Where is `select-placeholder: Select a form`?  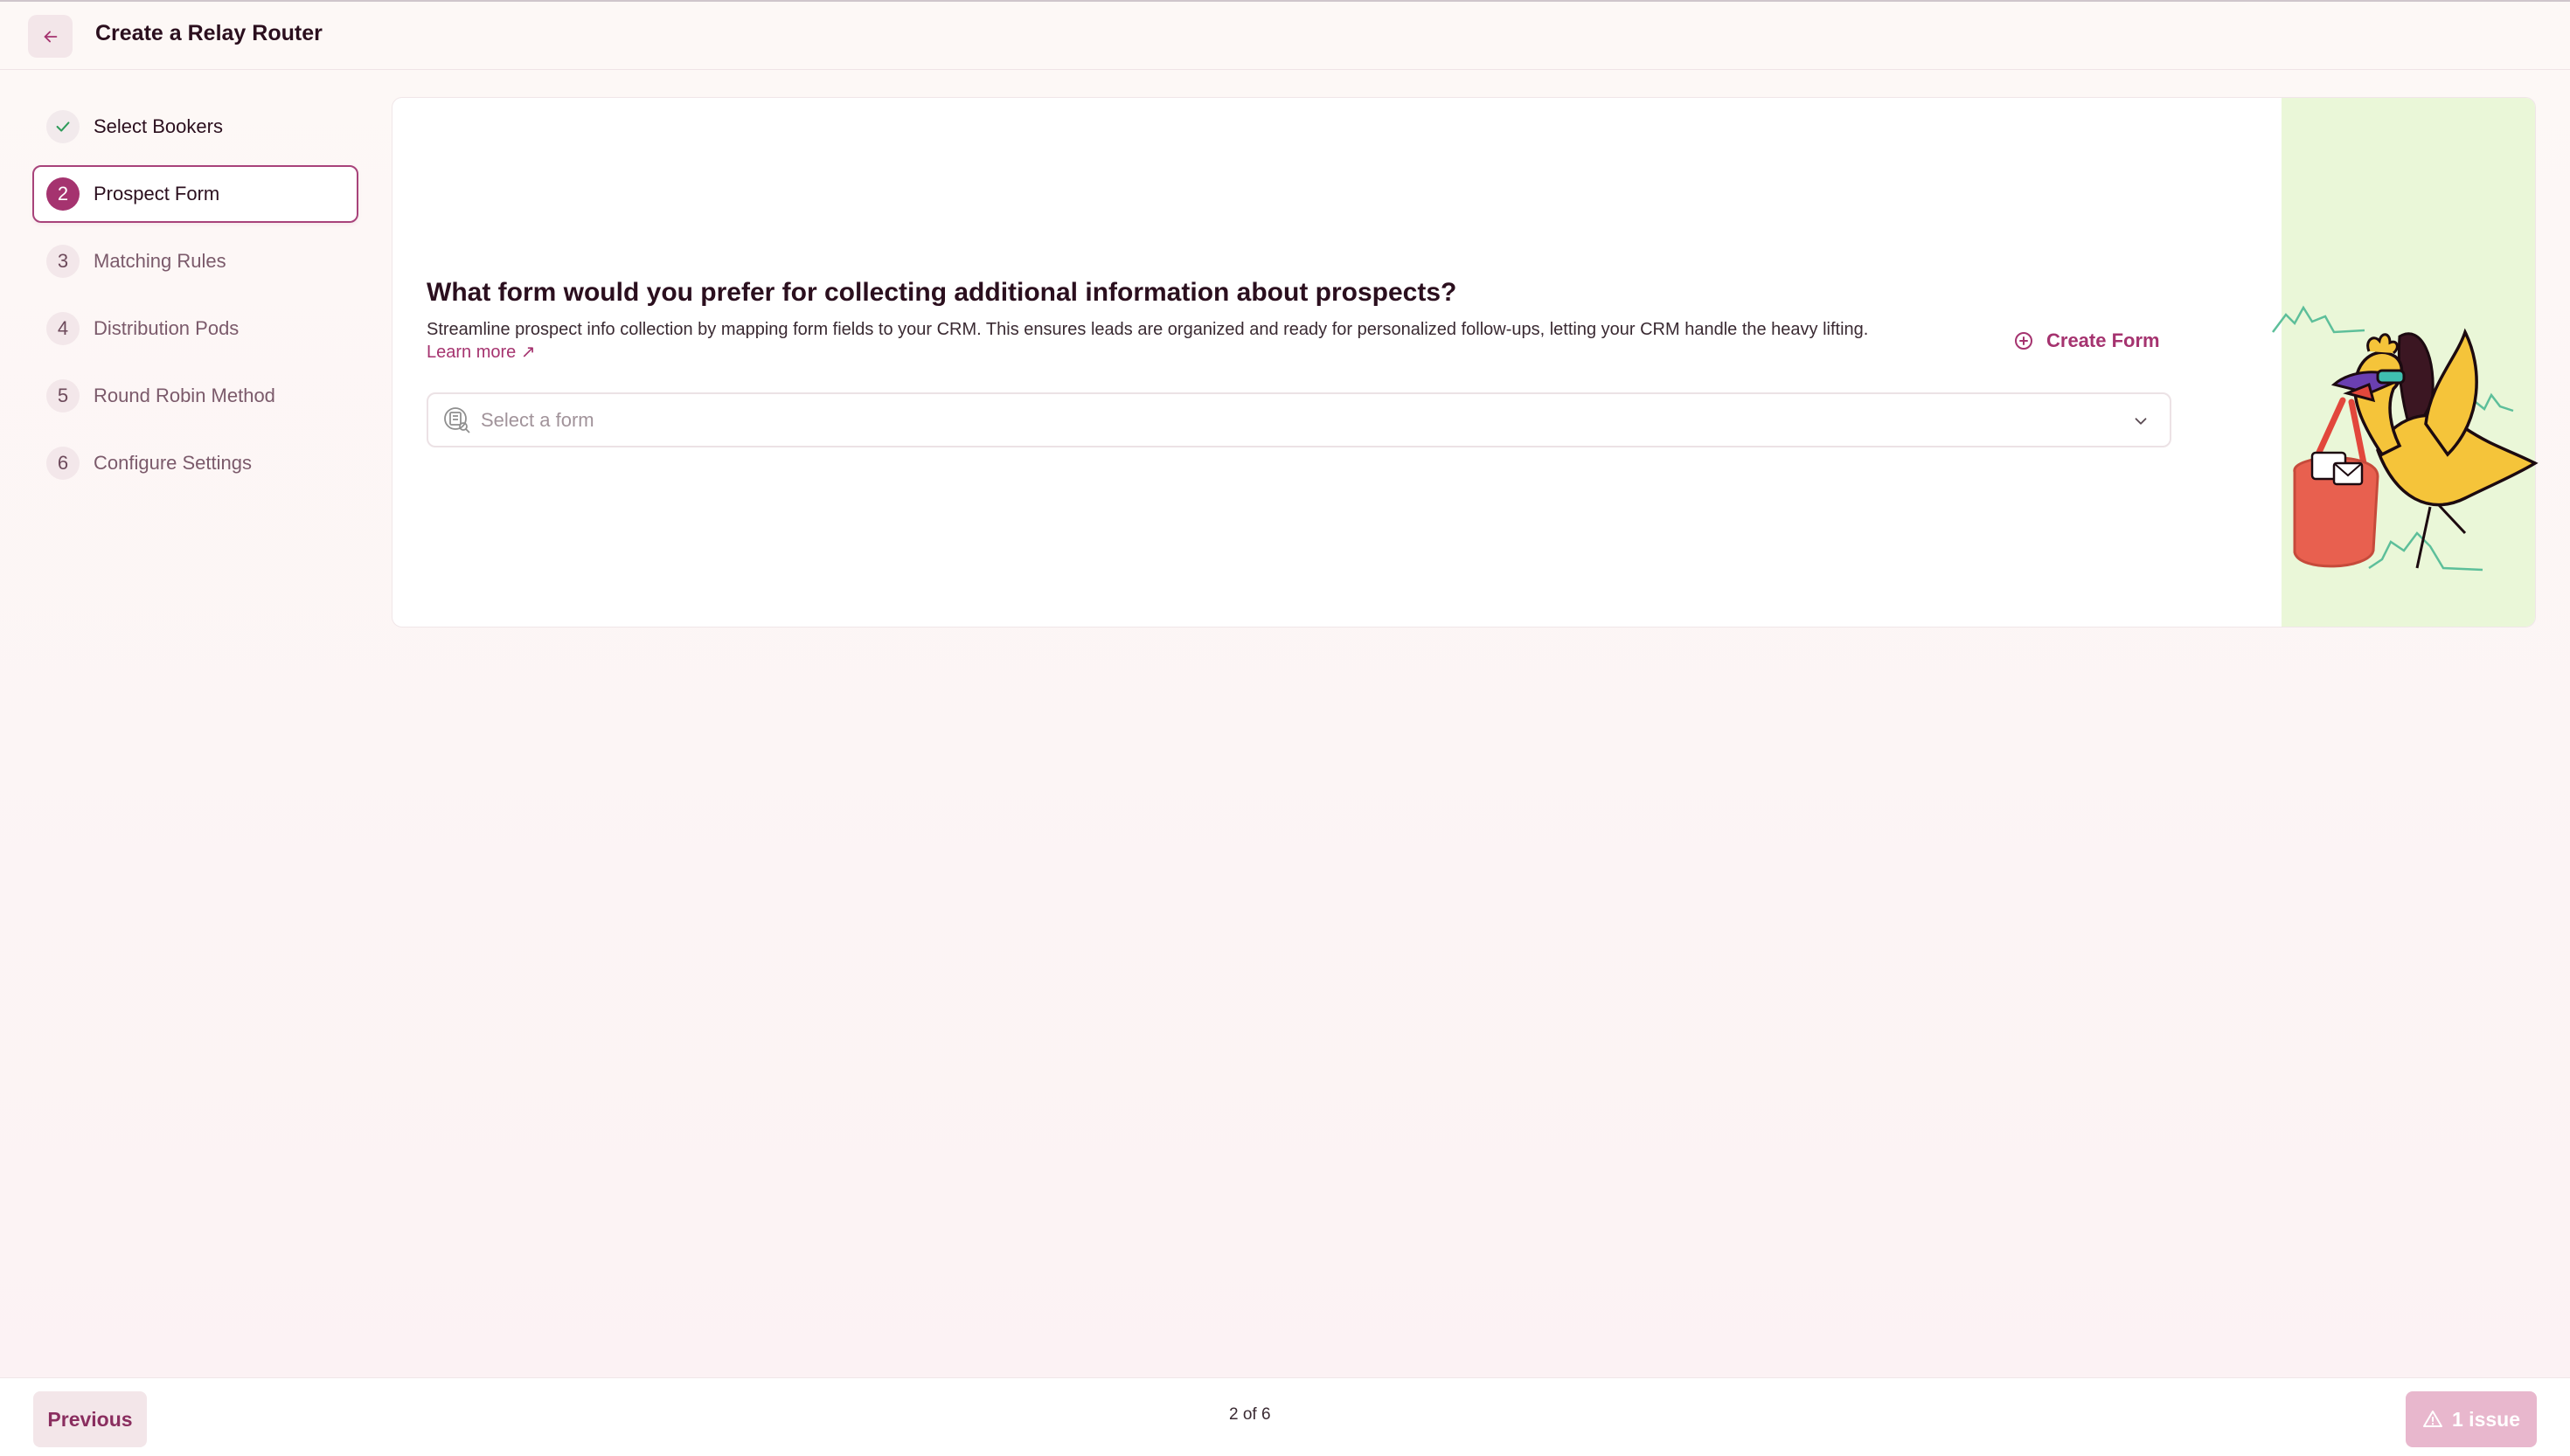
select-placeholder: Select a form is located at coordinates (537, 419).